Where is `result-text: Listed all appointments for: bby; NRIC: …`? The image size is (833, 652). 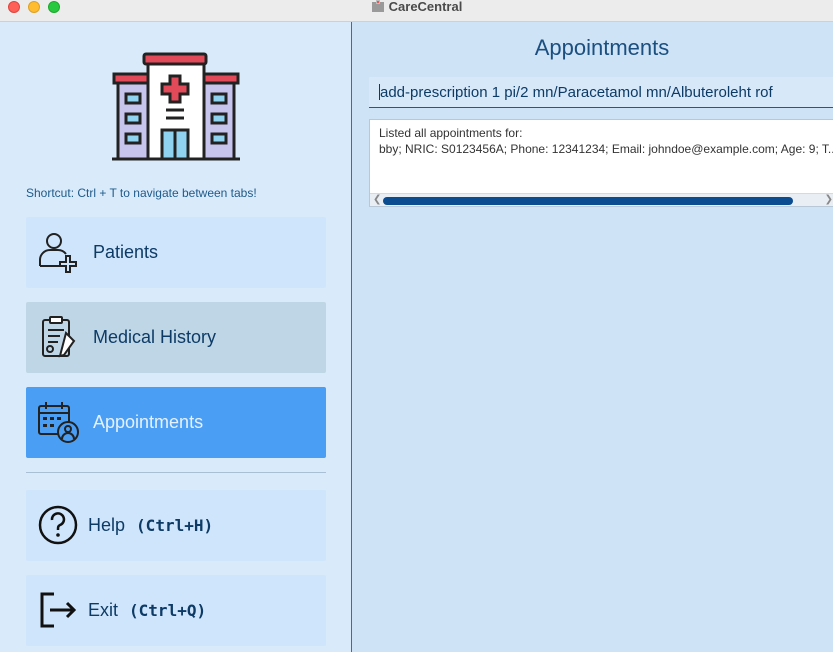 result-text: Listed all appointments for: bby; NRIC: … is located at coordinates (606, 141).